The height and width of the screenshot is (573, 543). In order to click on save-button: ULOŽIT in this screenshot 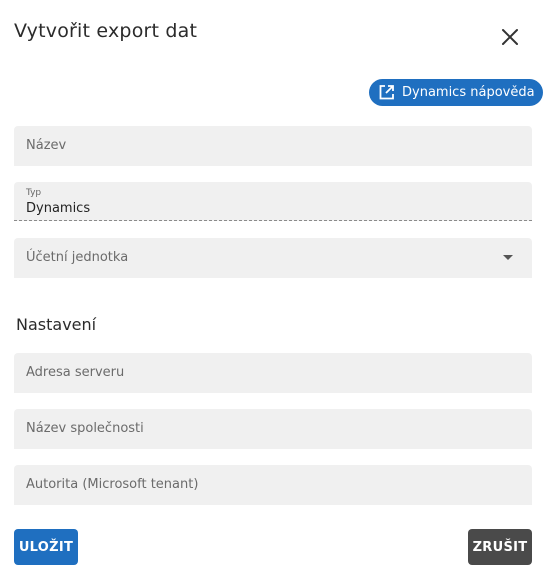, I will do `click(46, 547)`.